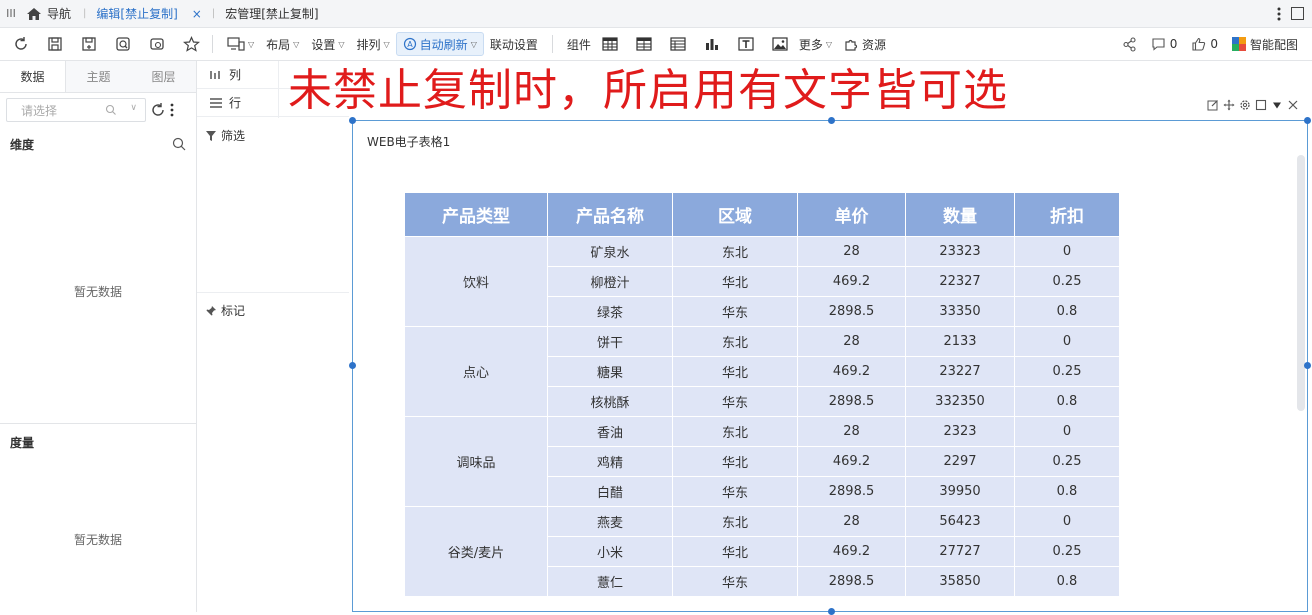  Describe the element at coordinates (163, 76) in the screenshot. I see `tab-layers: 图层` at that location.